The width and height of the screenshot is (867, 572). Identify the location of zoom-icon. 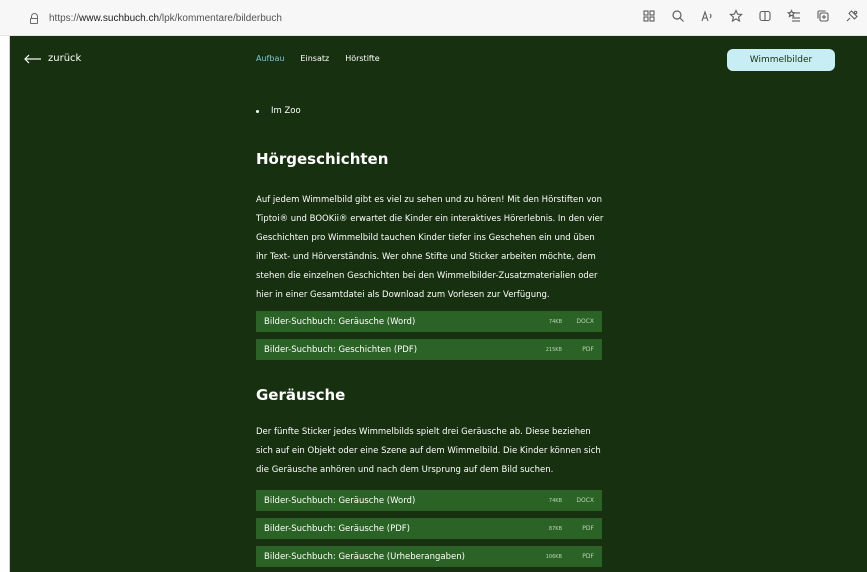
(678, 16).